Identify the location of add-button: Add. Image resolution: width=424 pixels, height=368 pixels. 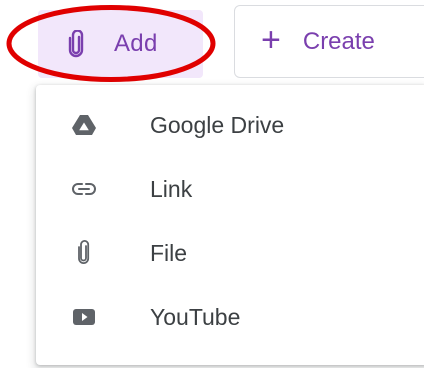
(120, 44).